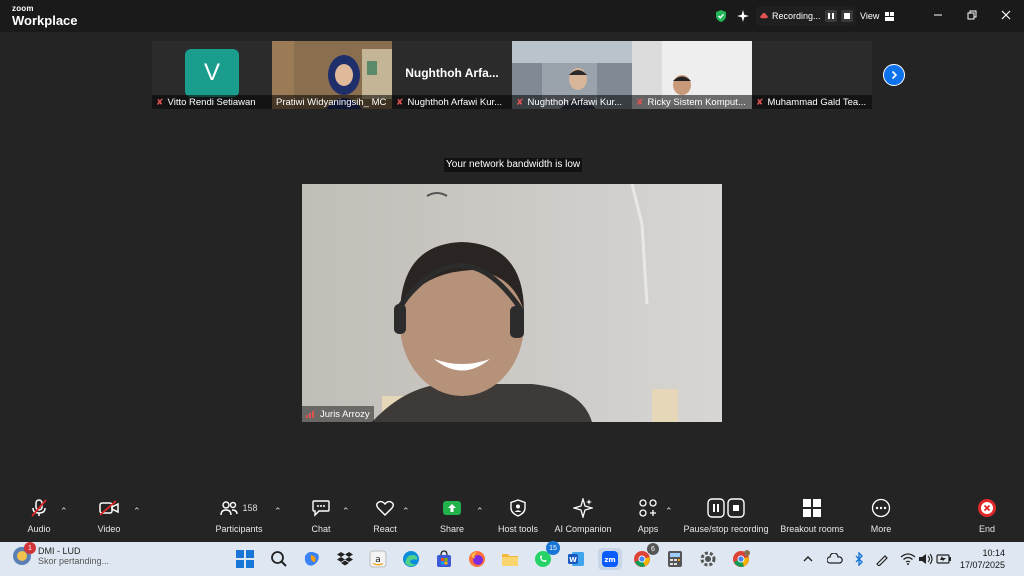  I want to click on shield-check-icon, so click(721, 16).